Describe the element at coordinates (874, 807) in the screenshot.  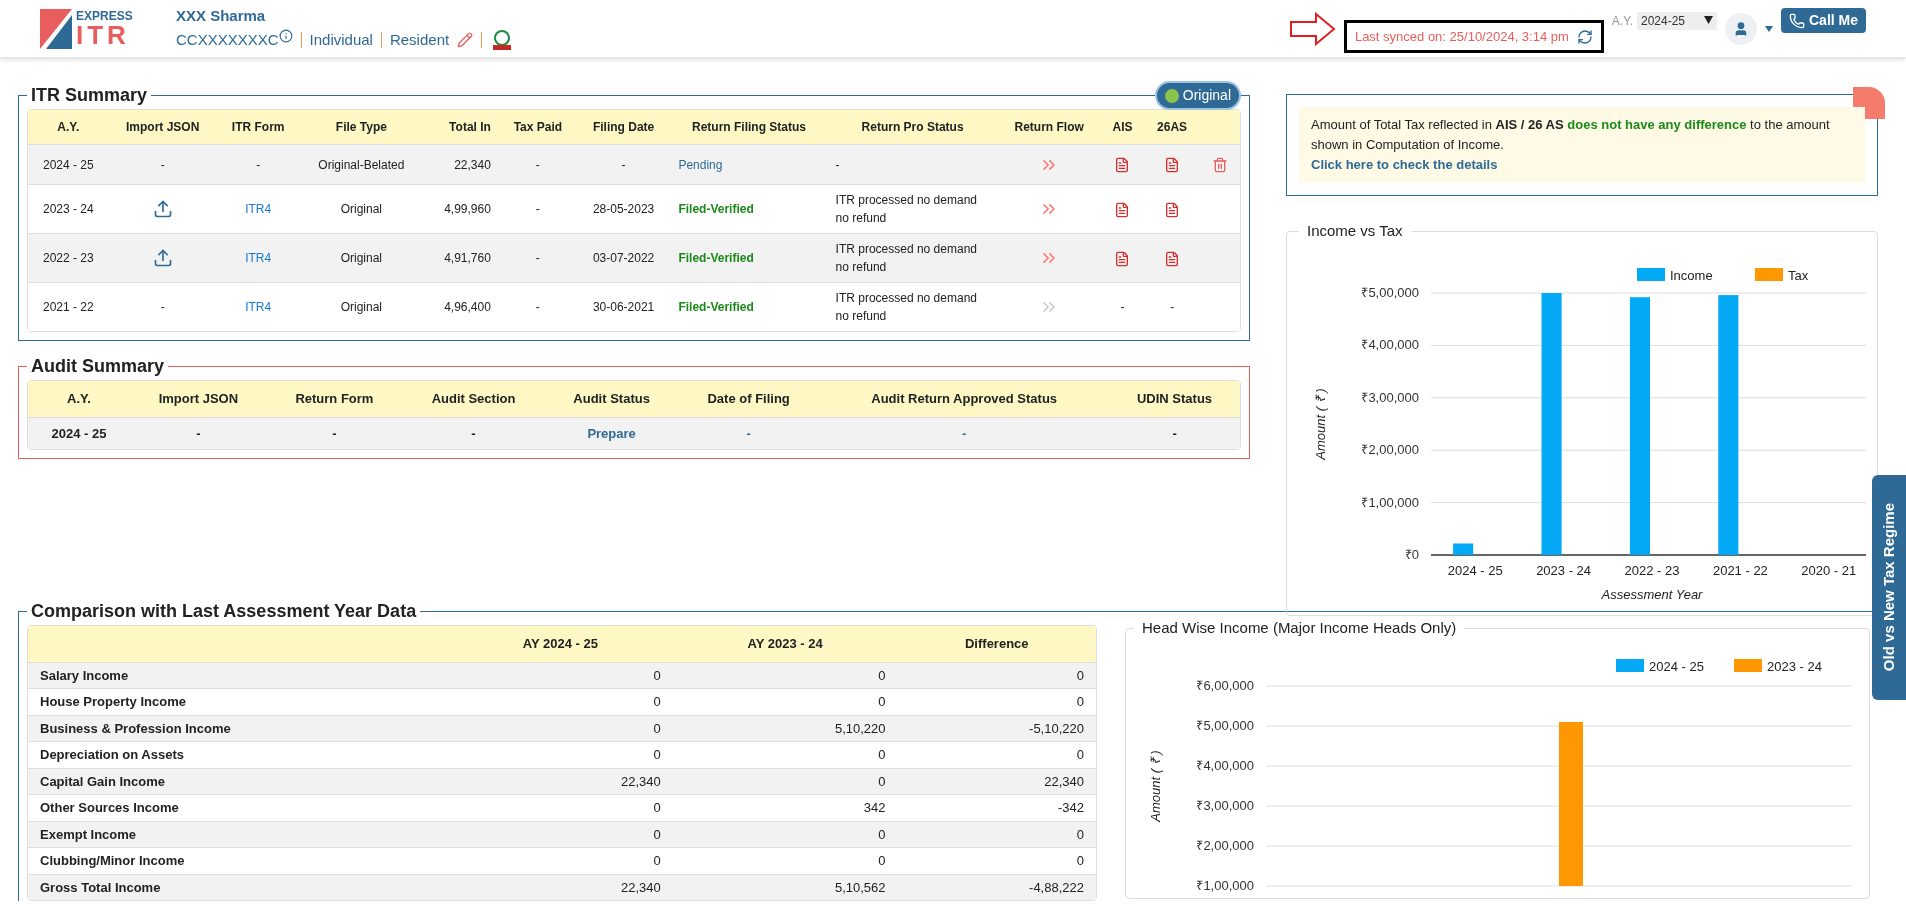
I see `table-cell: 342` at that location.